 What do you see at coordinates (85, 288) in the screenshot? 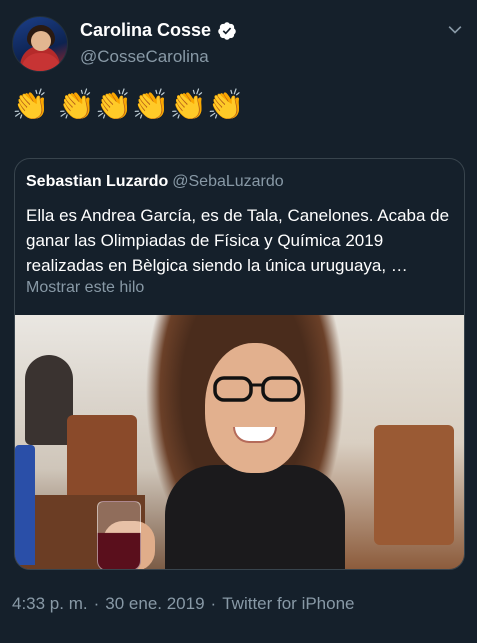
I see `show-thread-link: Mostrar este hilo` at bounding box center [85, 288].